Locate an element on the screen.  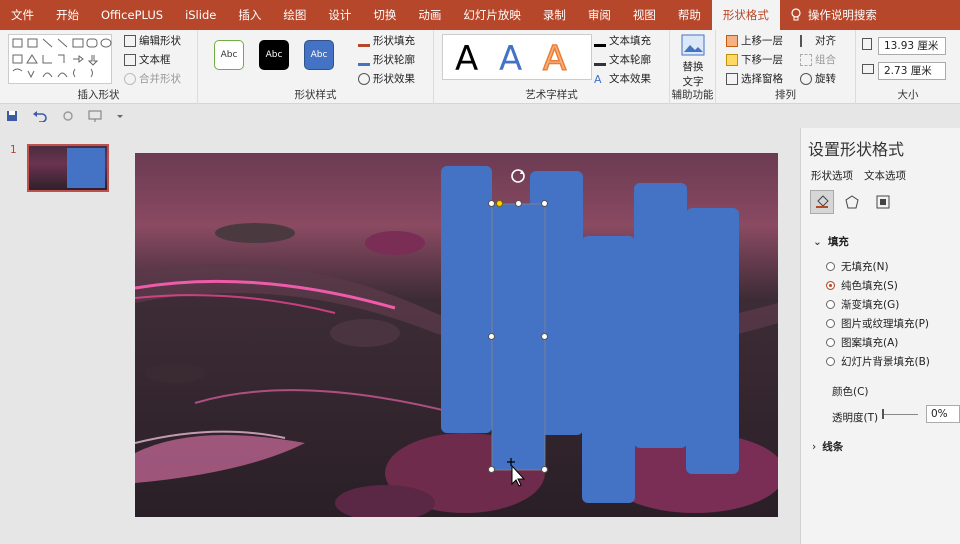
effects-tab is located at coordinates (852, 202).